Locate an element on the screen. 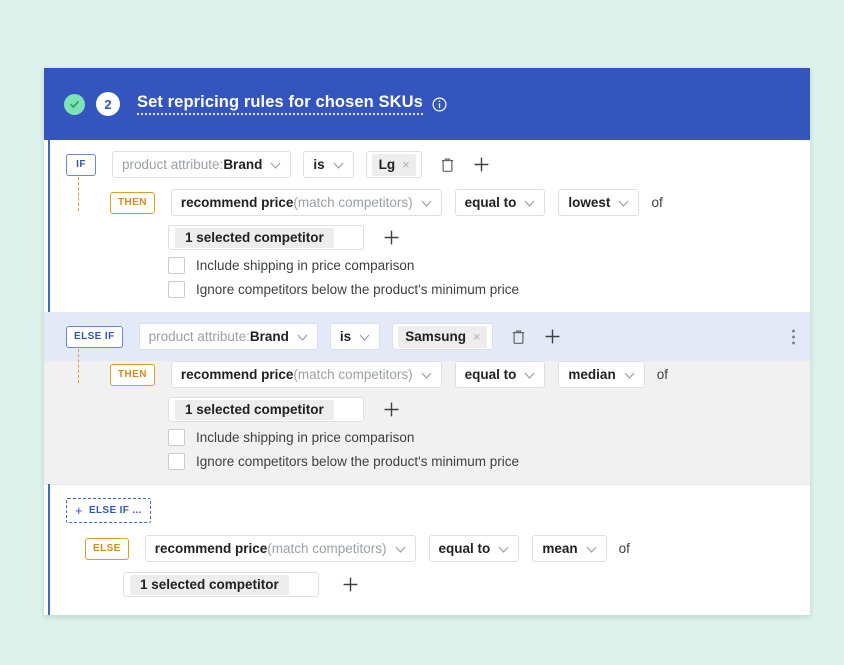 The width and height of the screenshot is (844, 665). aggregate-select-if: lowest is located at coordinates (599, 202).